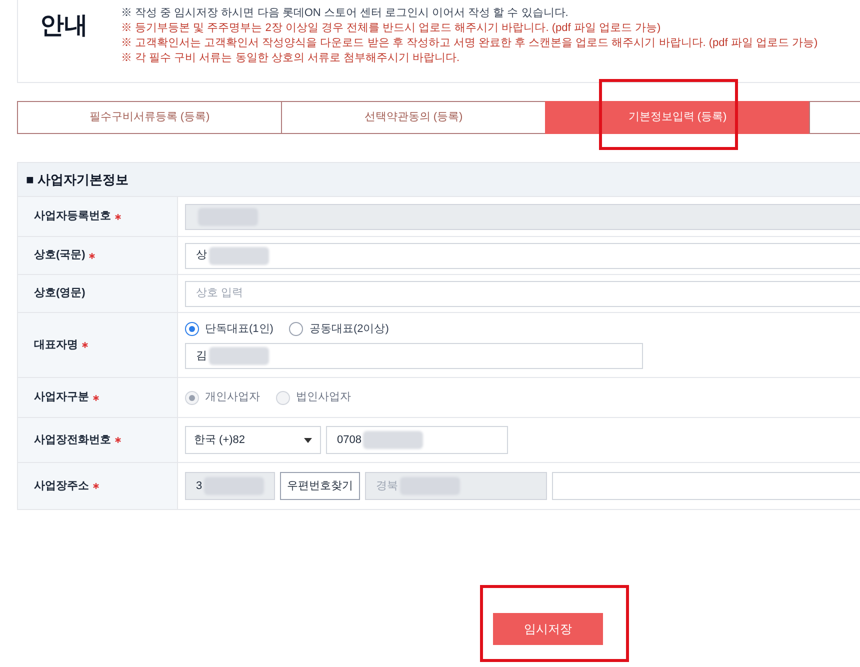 The height and width of the screenshot is (667, 860). What do you see at coordinates (72, 440) in the screenshot?
I see `label-text: 사업장전화번호` at bounding box center [72, 440].